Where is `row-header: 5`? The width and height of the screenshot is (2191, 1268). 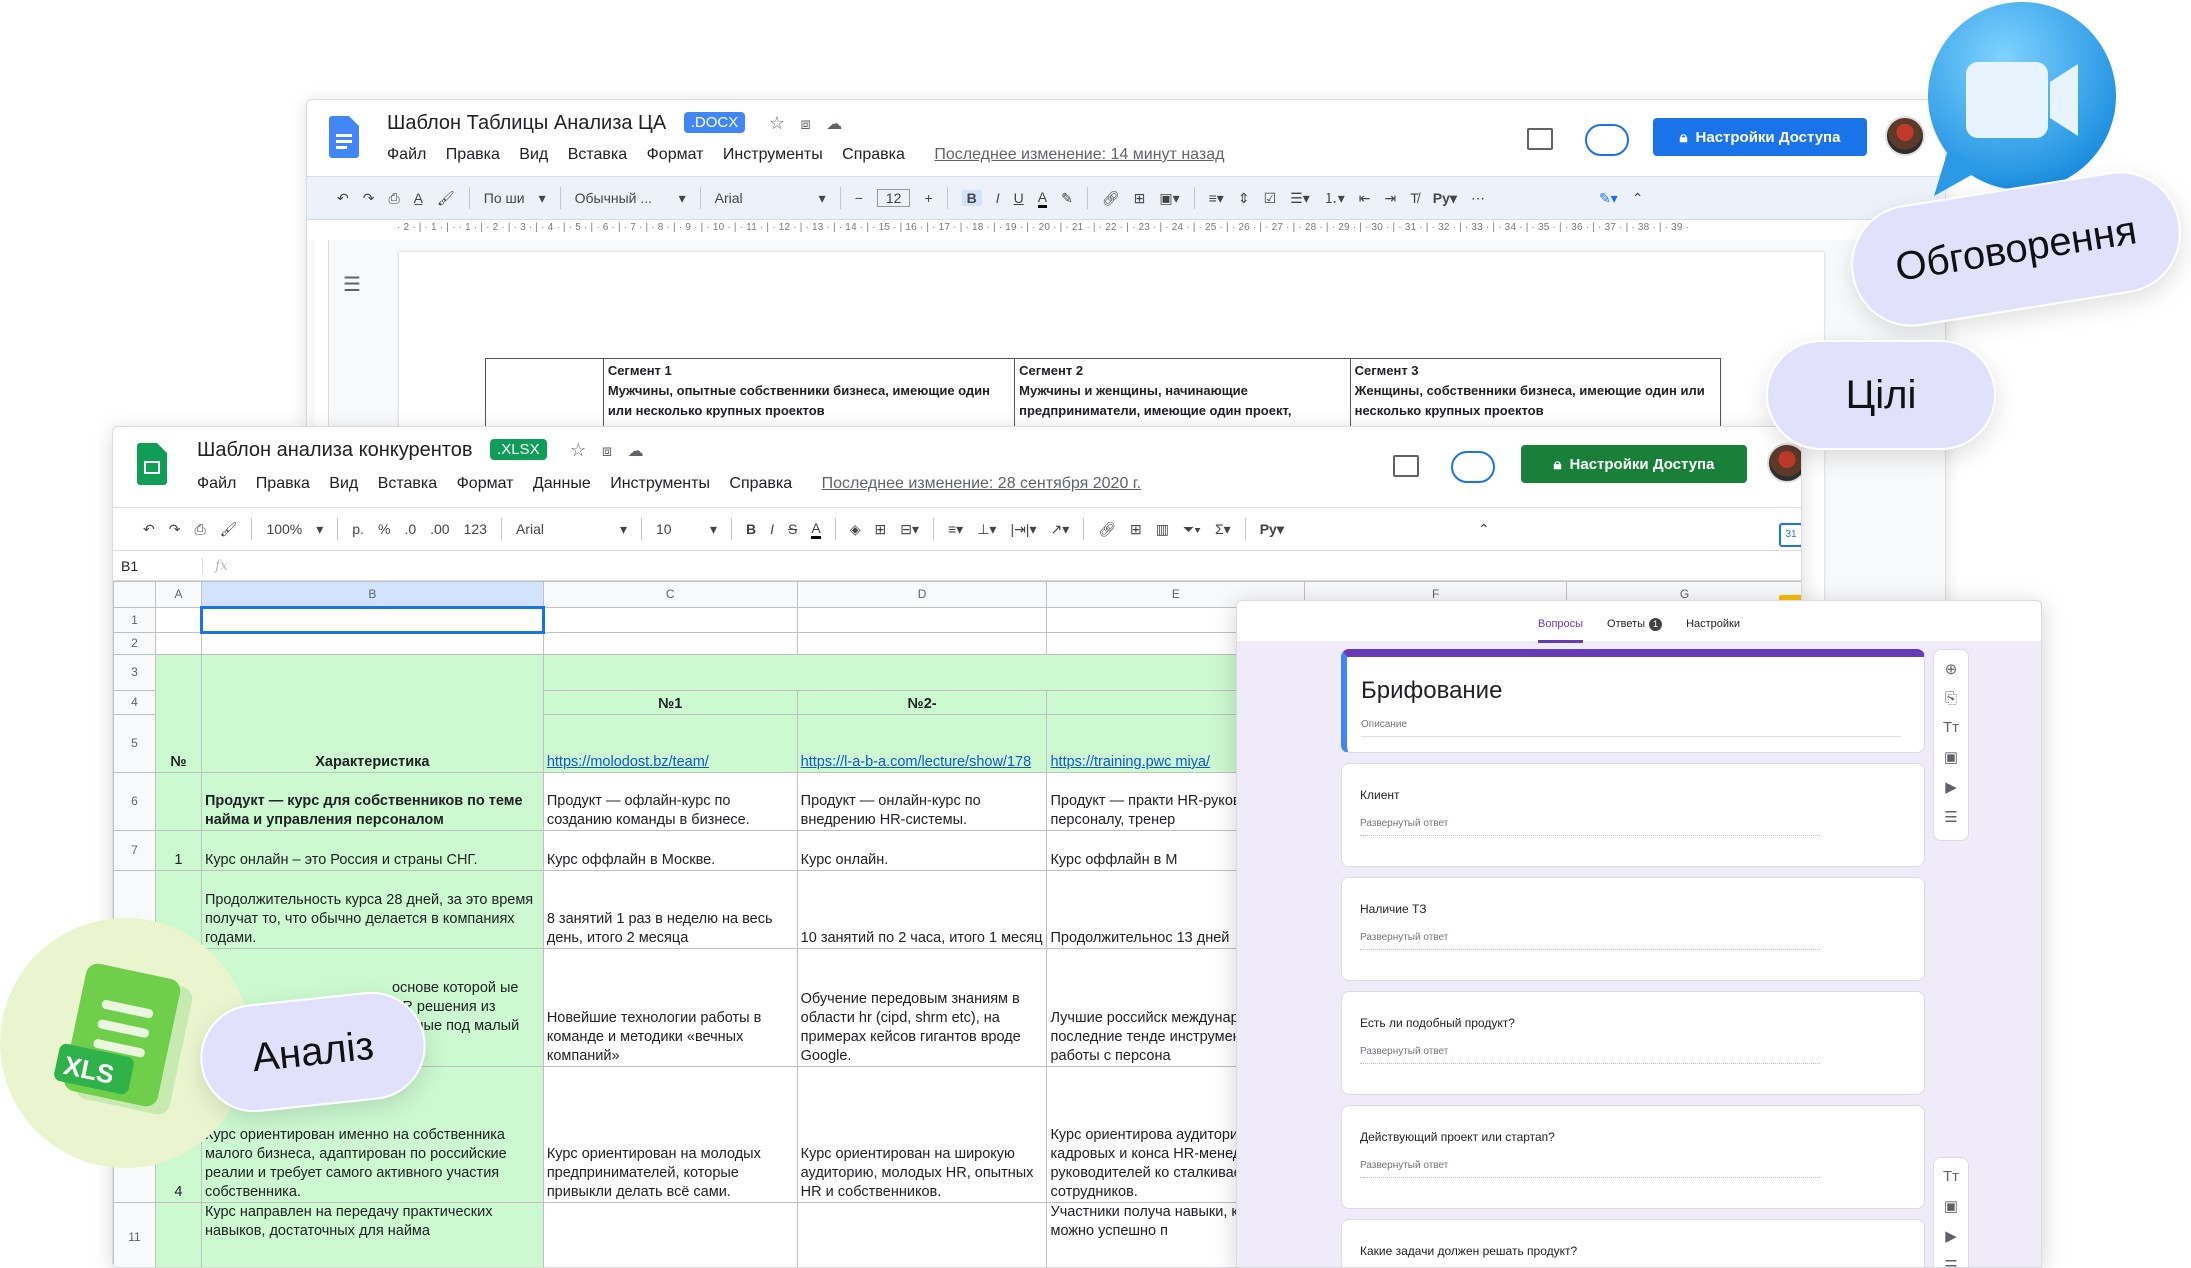 row-header: 5 is located at coordinates (134, 743).